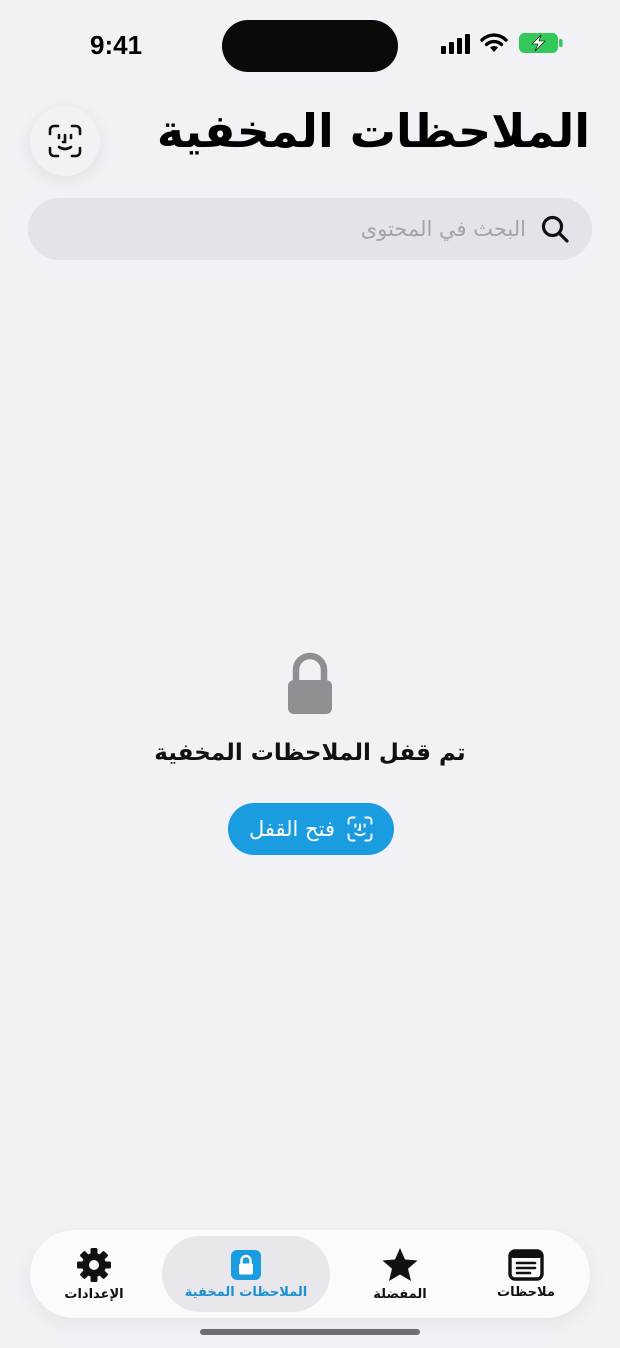 The image size is (620, 1348). I want to click on faceid-button, so click(65, 141).